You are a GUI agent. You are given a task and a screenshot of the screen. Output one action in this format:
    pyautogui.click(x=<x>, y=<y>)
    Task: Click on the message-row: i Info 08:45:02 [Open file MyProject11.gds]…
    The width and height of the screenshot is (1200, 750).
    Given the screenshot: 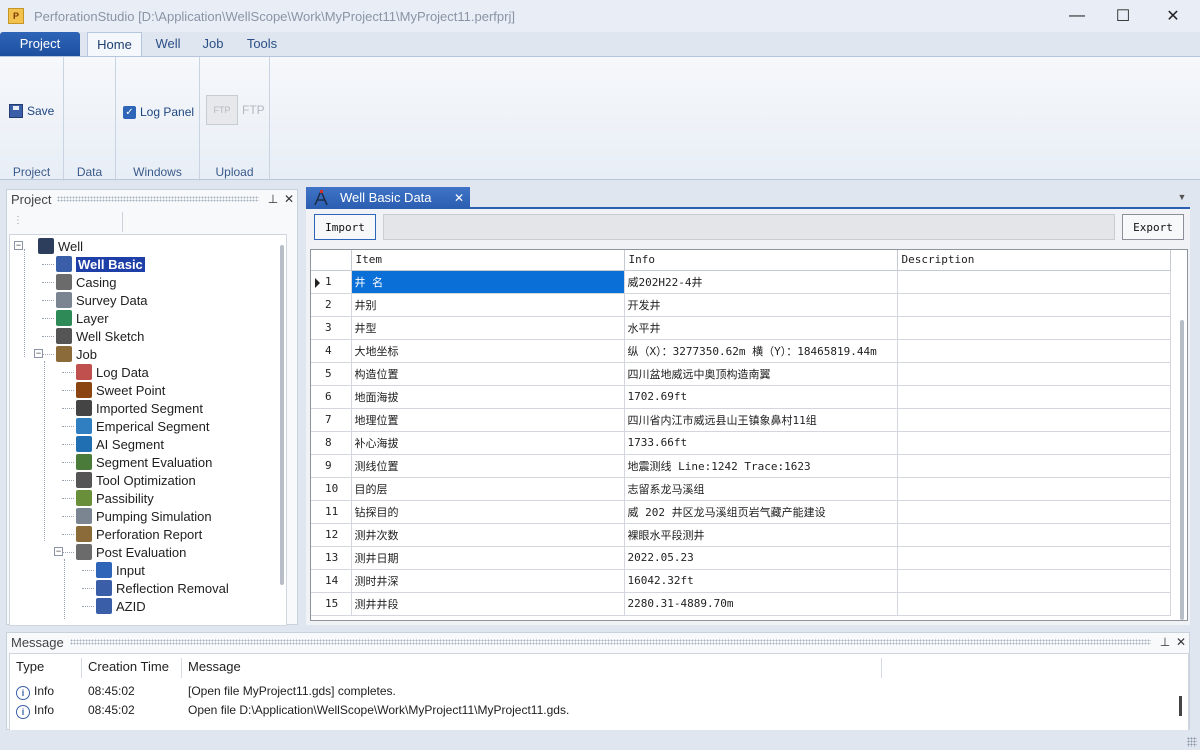 What is the action you would take?
    pyautogui.click(x=599, y=691)
    